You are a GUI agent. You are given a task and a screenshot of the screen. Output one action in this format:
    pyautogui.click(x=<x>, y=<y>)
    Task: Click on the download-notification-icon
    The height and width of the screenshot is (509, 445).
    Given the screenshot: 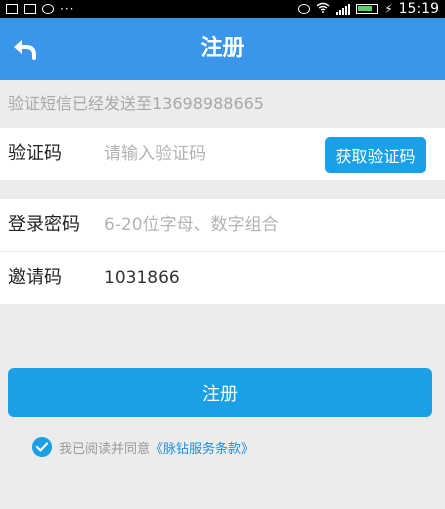 What is the action you would take?
    pyautogui.click(x=30, y=9)
    